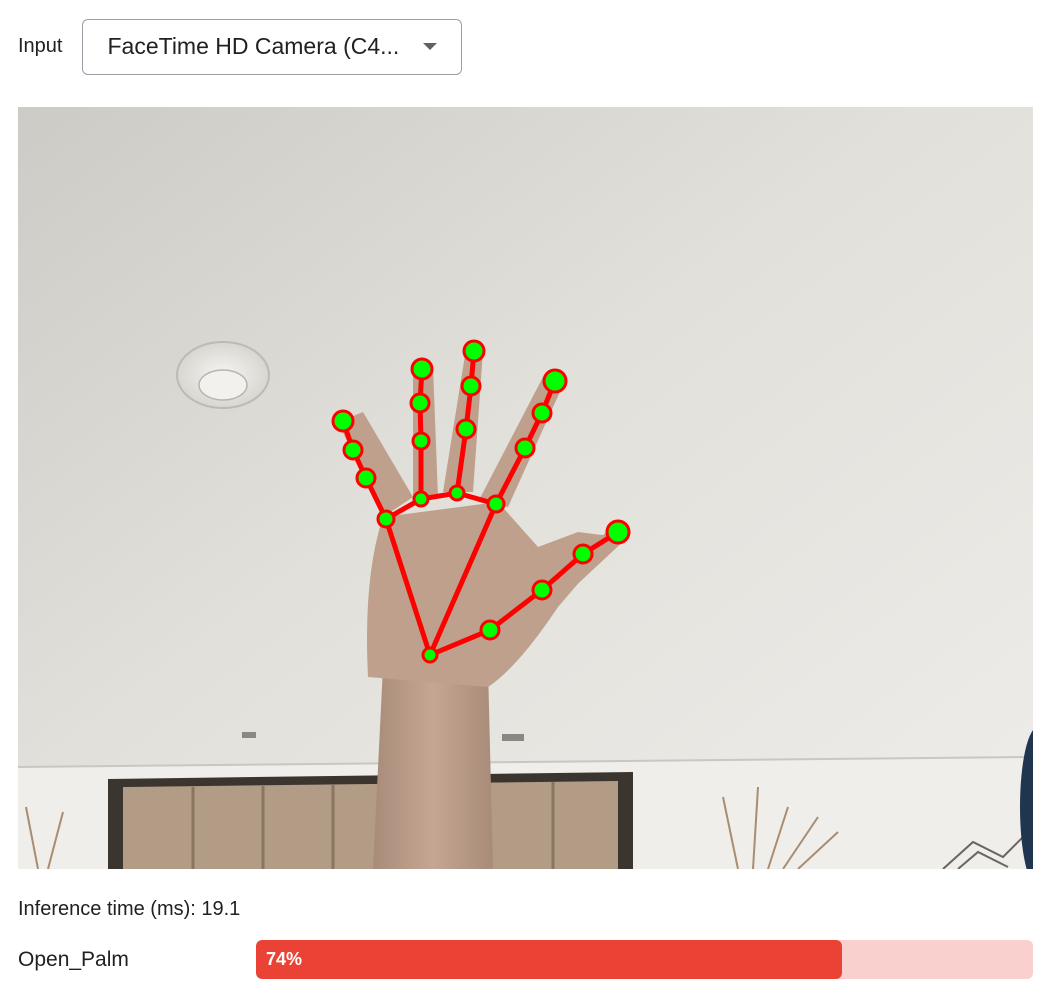 The width and height of the screenshot is (1063, 998). Describe the element at coordinates (421, 441) in the screenshot. I see `landmark-ring-pip` at that location.